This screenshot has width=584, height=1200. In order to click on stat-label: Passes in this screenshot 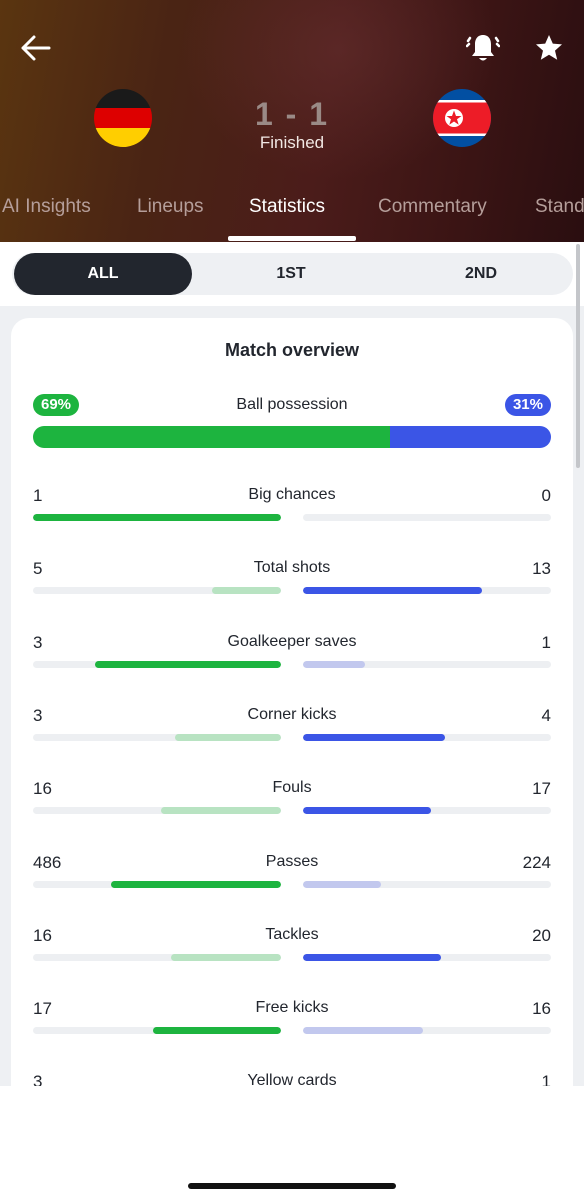, I will do `click(292, 861)`.